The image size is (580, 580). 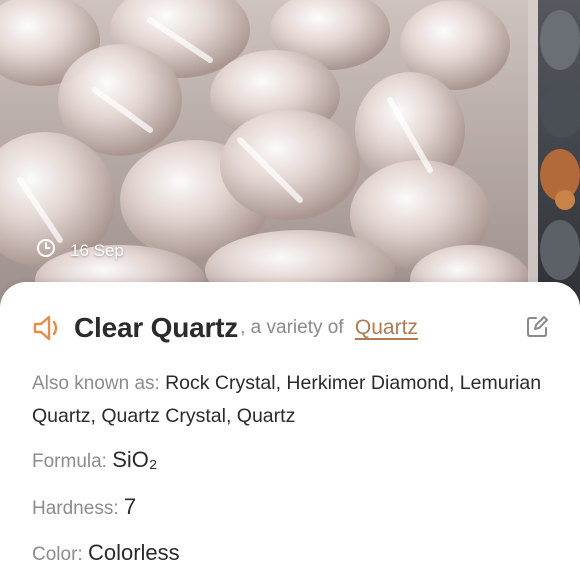 I want to click on variety-prefix: , a variety of, so click(x=294, y=327).